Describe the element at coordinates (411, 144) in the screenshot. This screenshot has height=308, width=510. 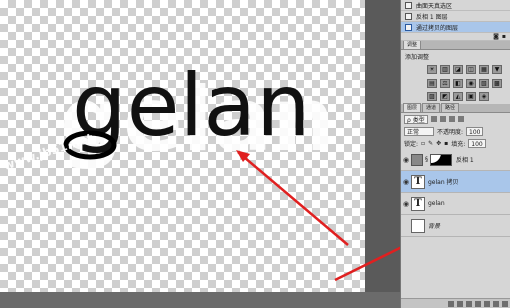
I see `lock-label: 锁定:` at that location.